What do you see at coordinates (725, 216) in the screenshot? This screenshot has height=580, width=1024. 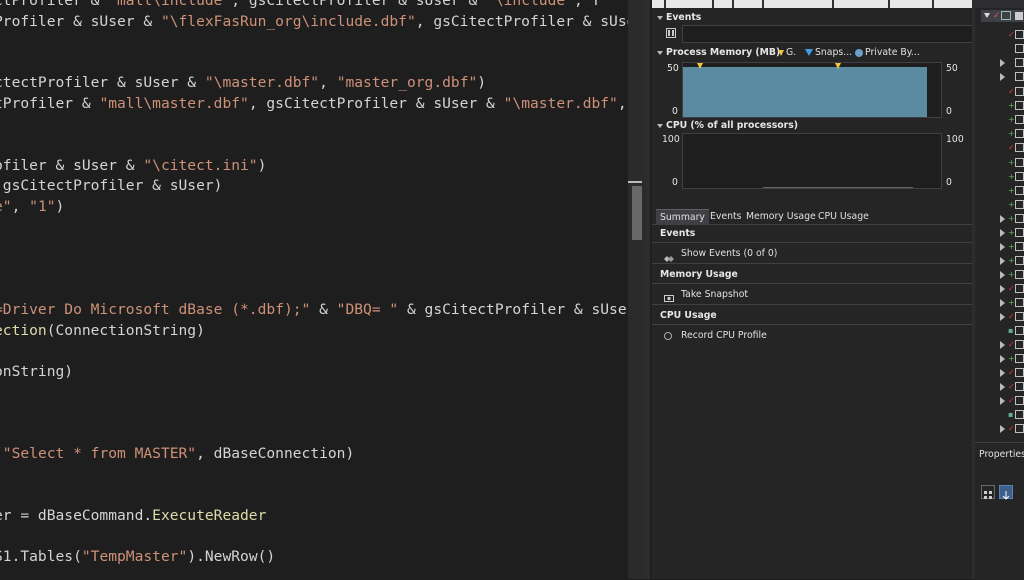 I see `tab-events: Events` at bounding box center [725, 216].